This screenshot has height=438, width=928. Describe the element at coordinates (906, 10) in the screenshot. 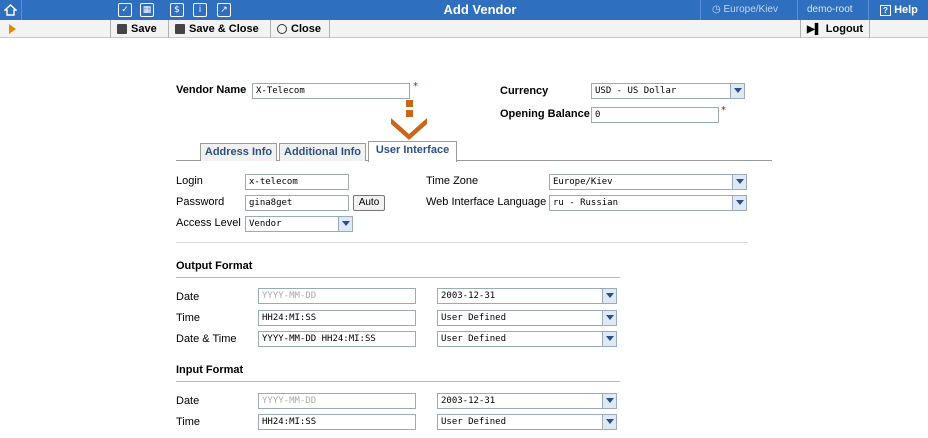

I see `help-label: Help` at that location.